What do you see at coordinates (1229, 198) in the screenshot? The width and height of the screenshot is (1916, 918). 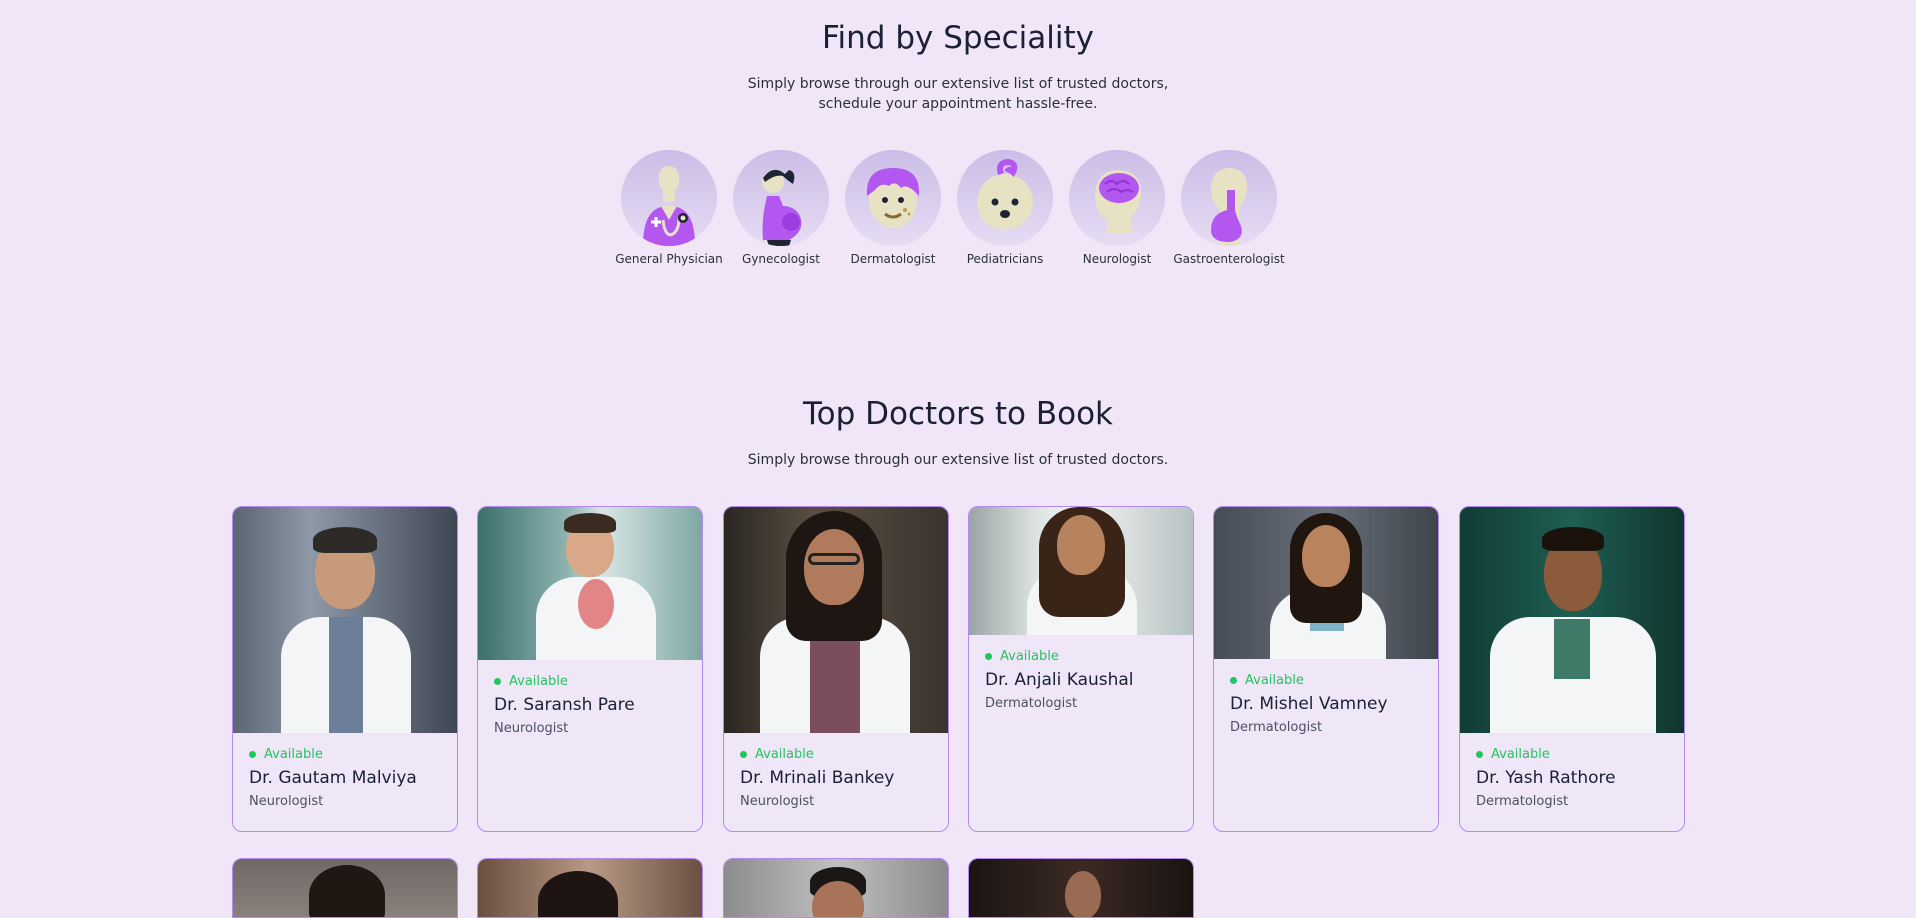 I see `gastroenterologist-icon` at bounding box center [1229, 198].